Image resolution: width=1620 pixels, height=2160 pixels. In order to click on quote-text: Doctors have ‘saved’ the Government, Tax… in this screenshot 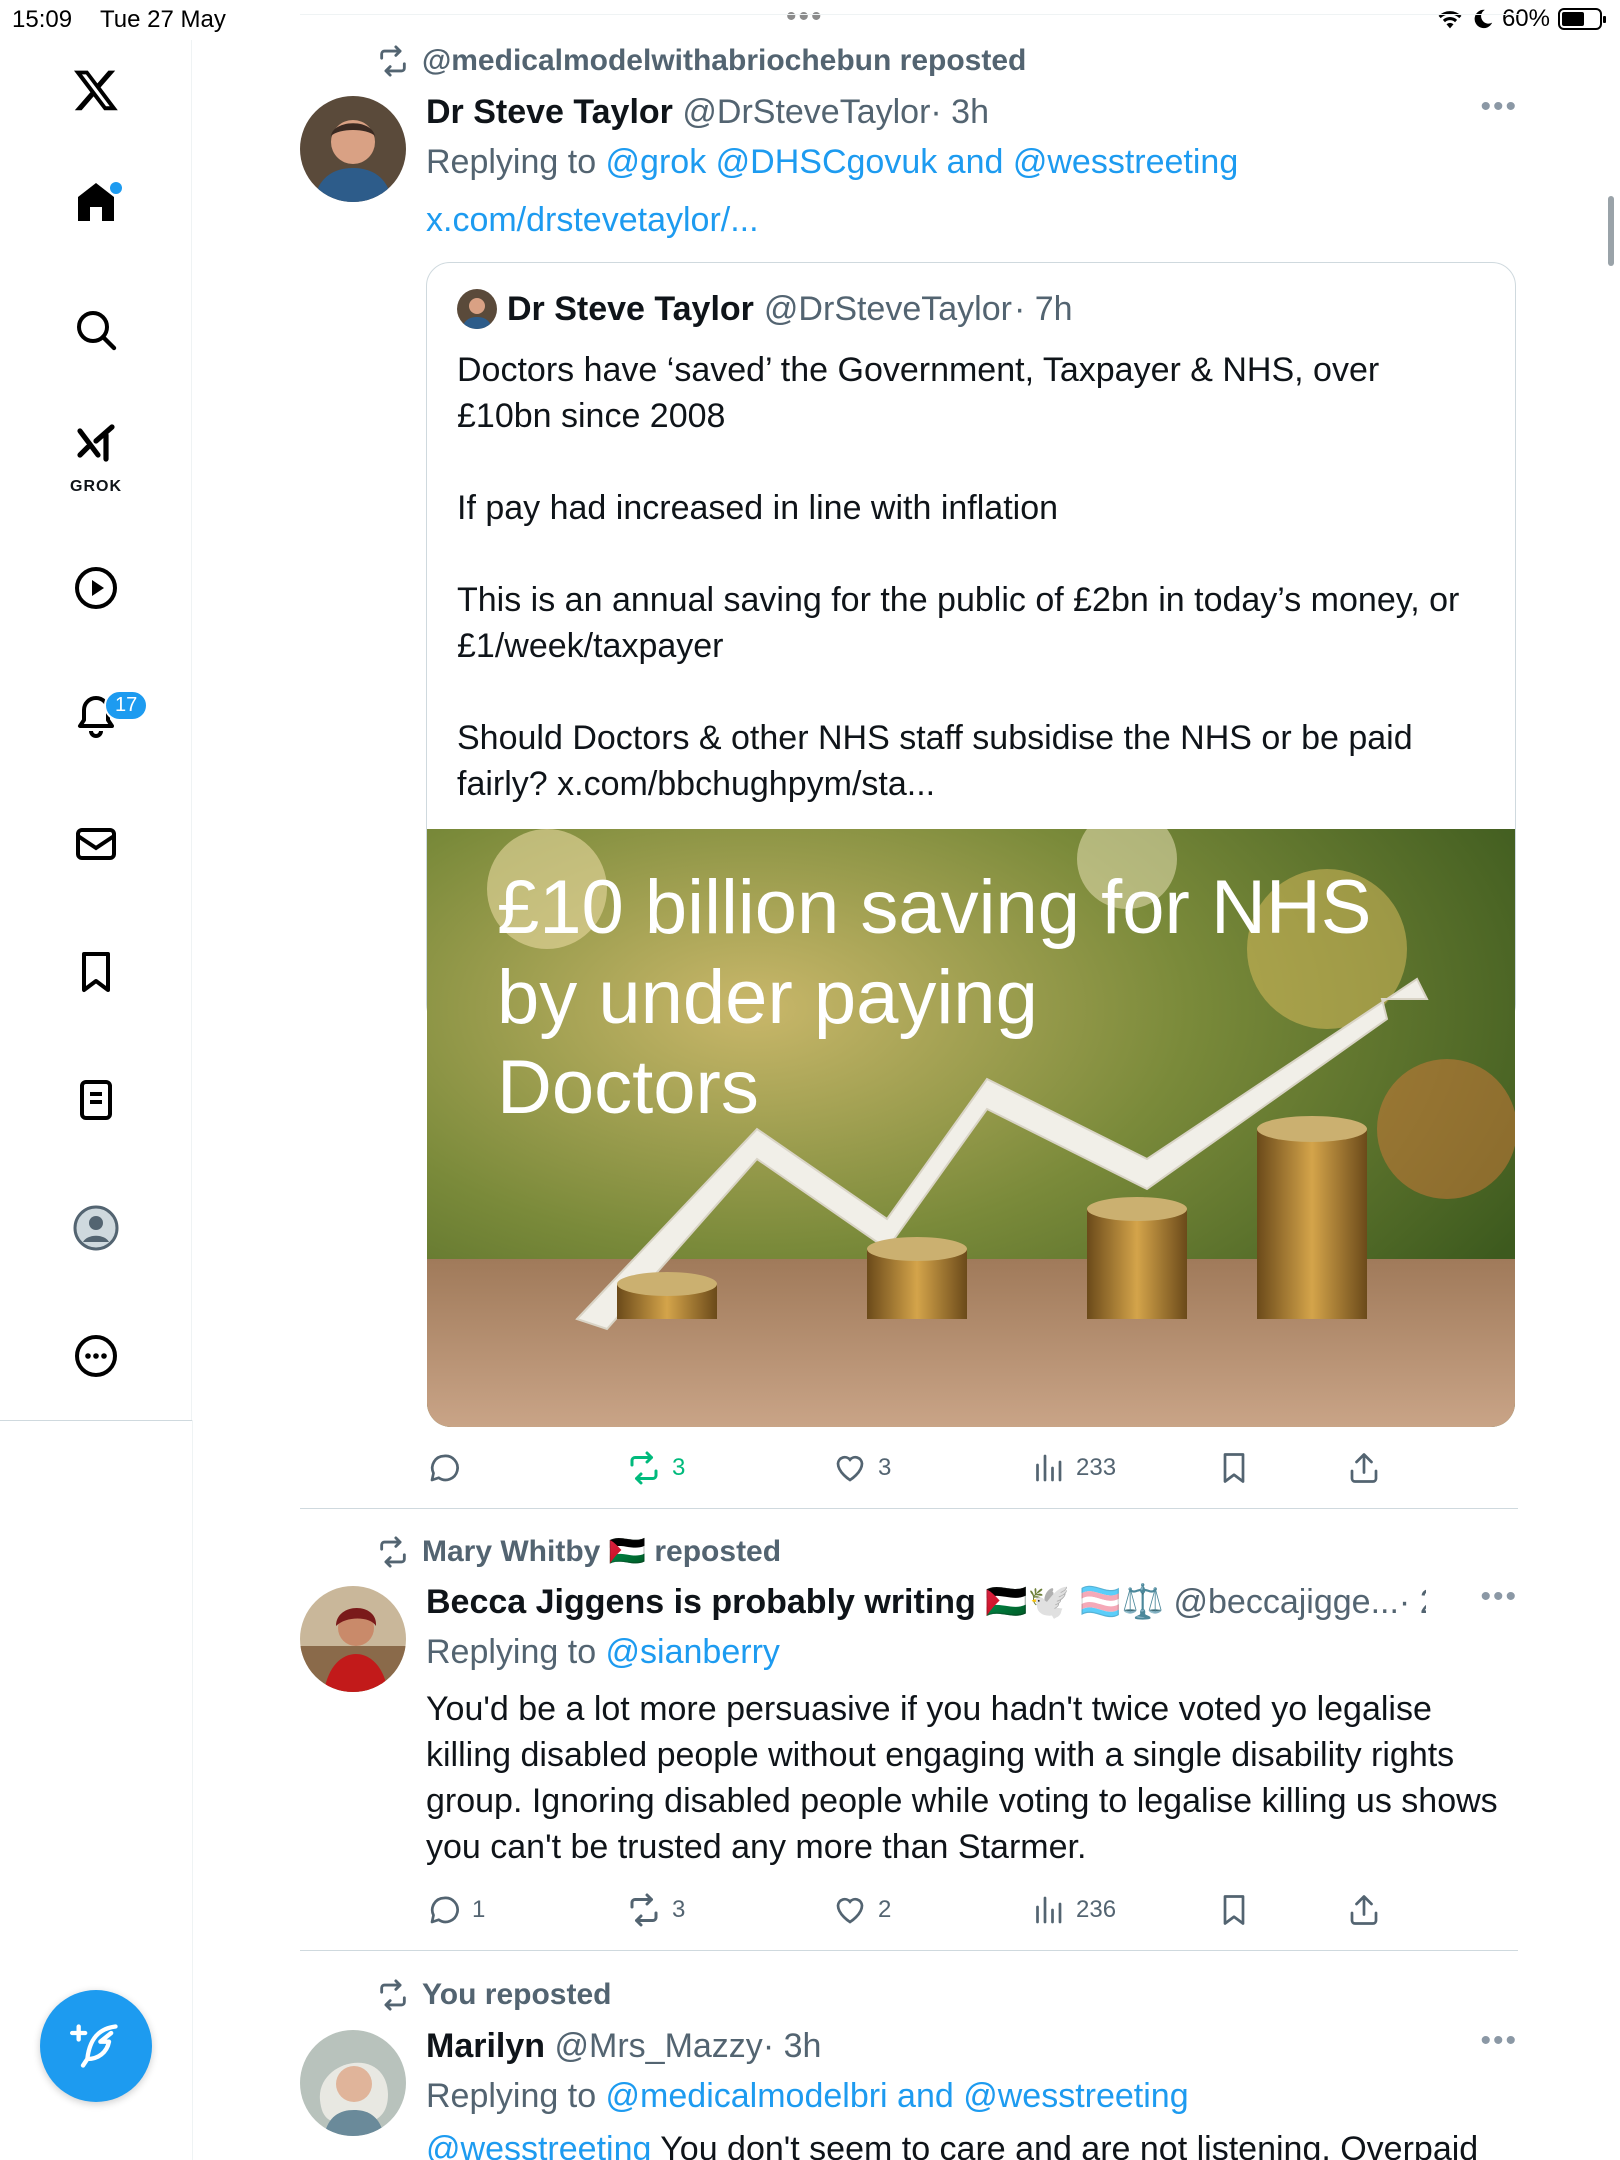, I will do `click(958, 577)`.